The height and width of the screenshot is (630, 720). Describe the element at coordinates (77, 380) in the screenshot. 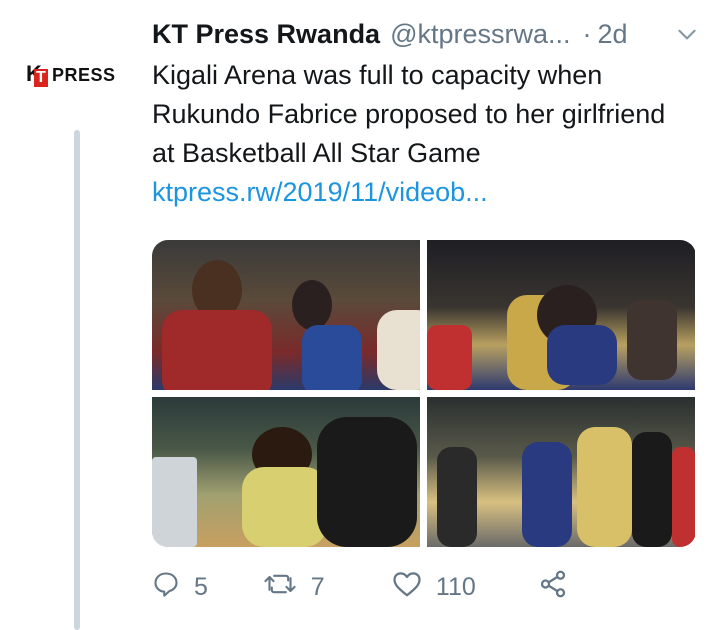

I see `thread-line` at that location.